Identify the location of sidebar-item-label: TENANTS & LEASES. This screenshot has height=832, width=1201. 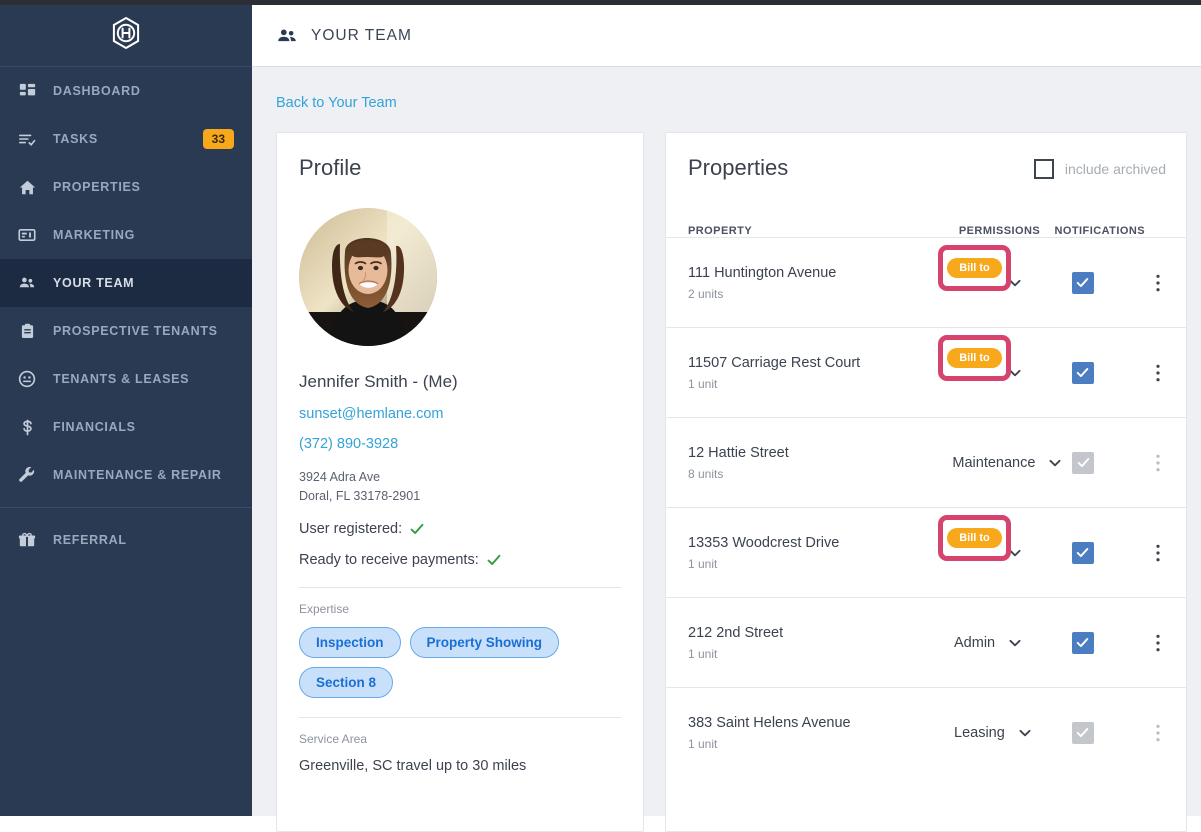
(121, 379).